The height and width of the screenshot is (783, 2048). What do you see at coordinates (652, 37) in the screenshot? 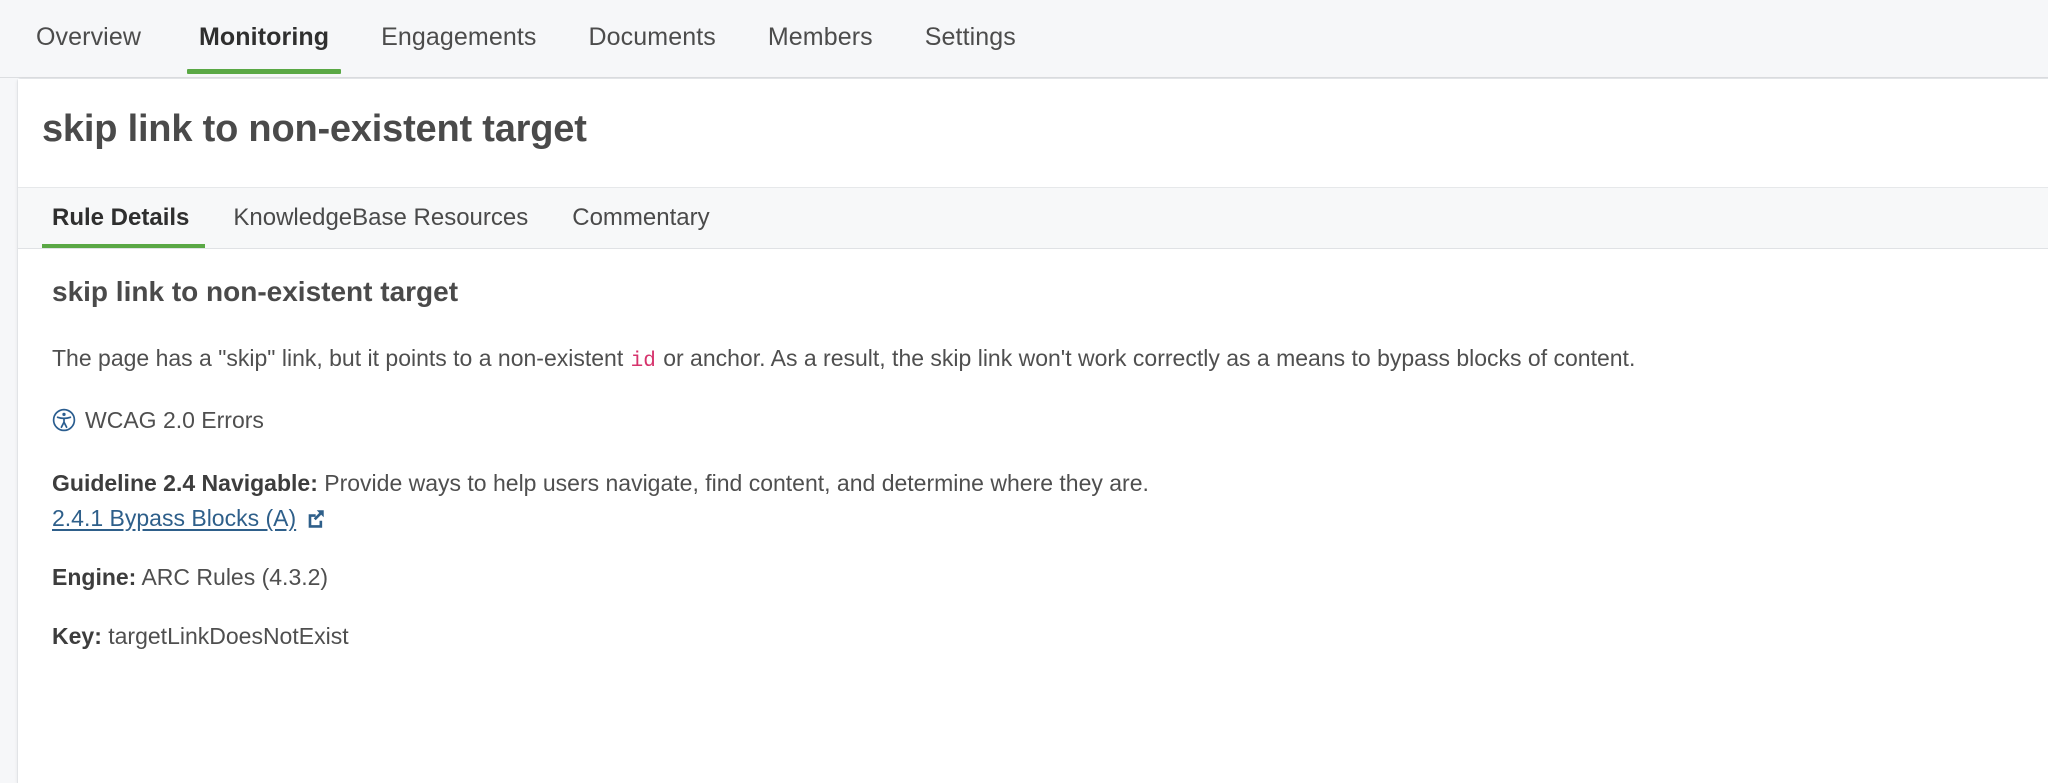
I see `tab-documents: Documents` at bounding box center [652, 37].